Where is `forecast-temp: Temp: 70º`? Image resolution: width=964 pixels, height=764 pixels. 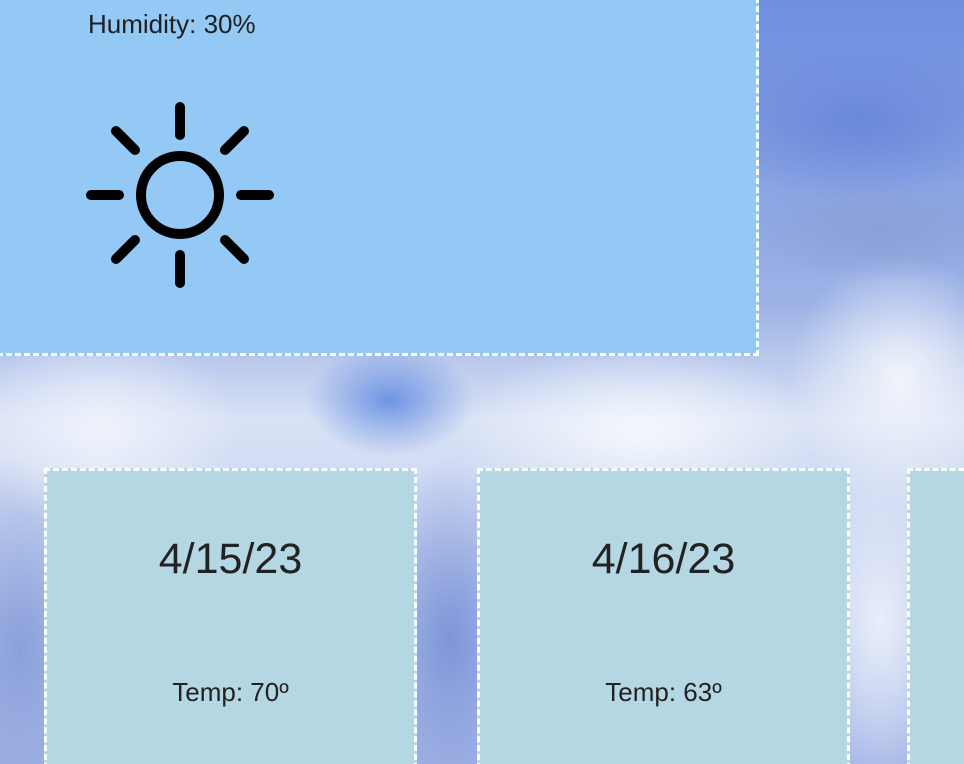
forecast-temp: Temp: 70º is located at coordinates (230, 692).